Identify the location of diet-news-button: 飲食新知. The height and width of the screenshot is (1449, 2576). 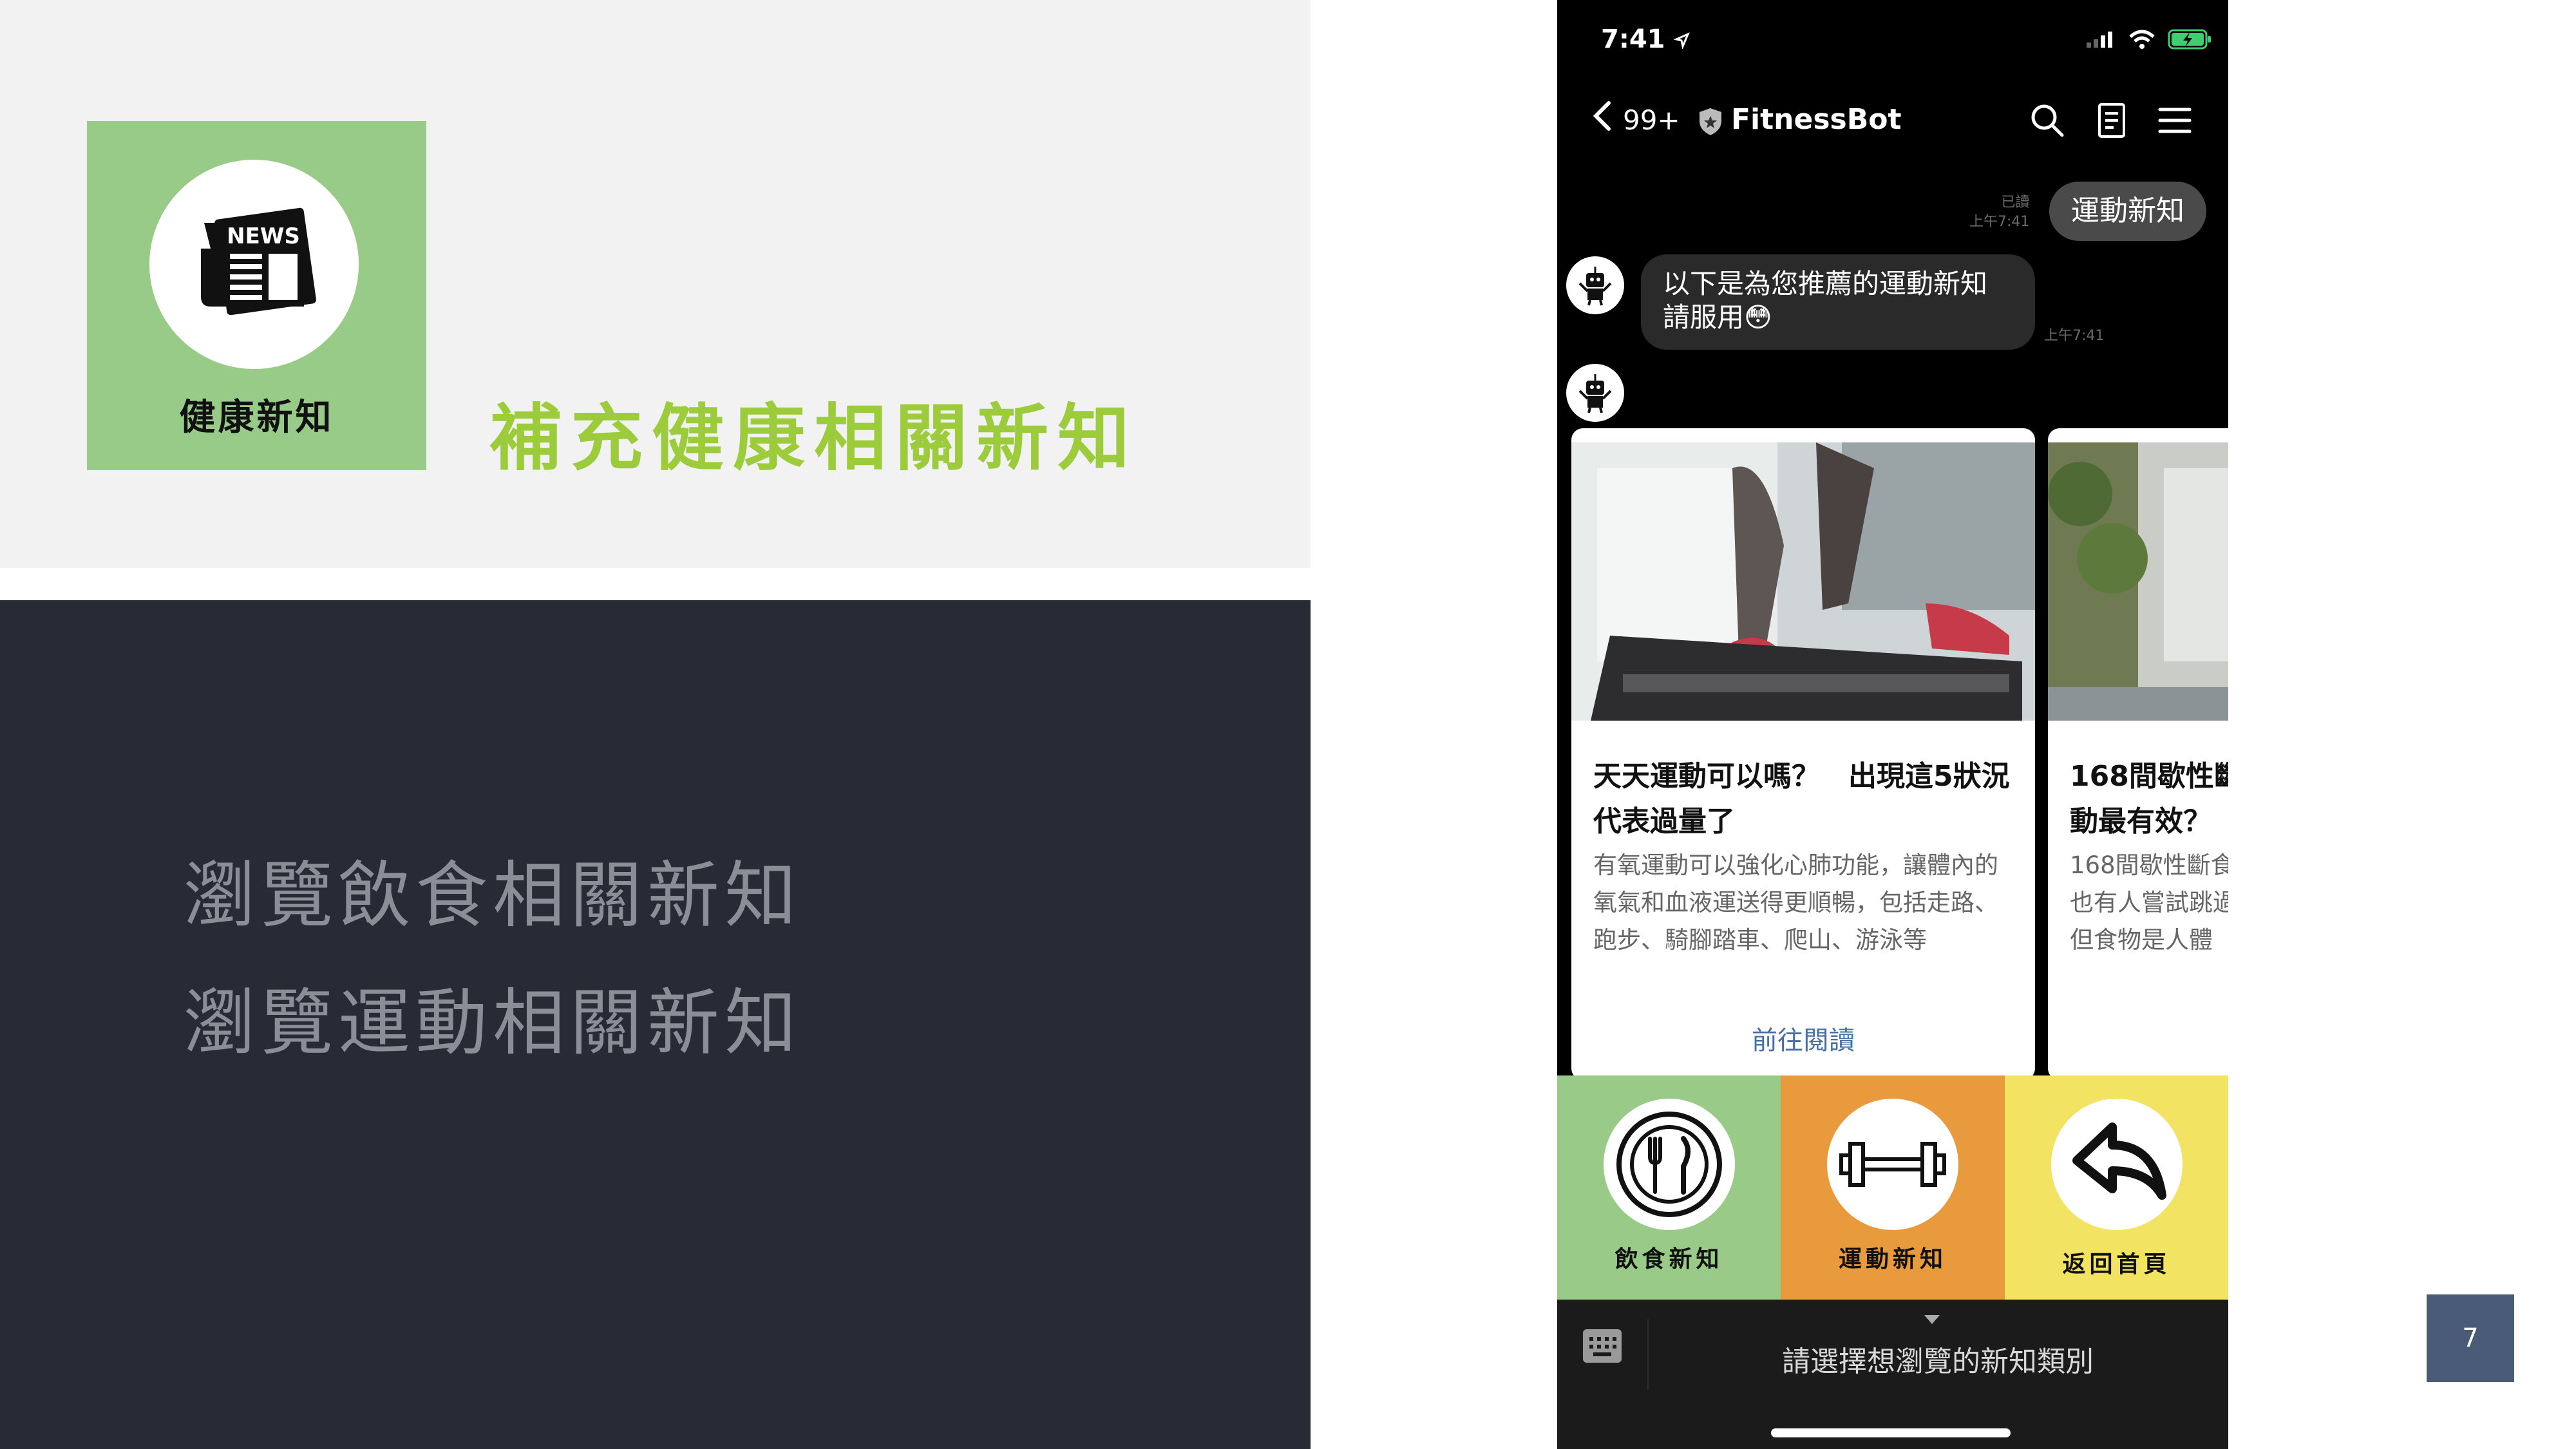
(1669, 1188).